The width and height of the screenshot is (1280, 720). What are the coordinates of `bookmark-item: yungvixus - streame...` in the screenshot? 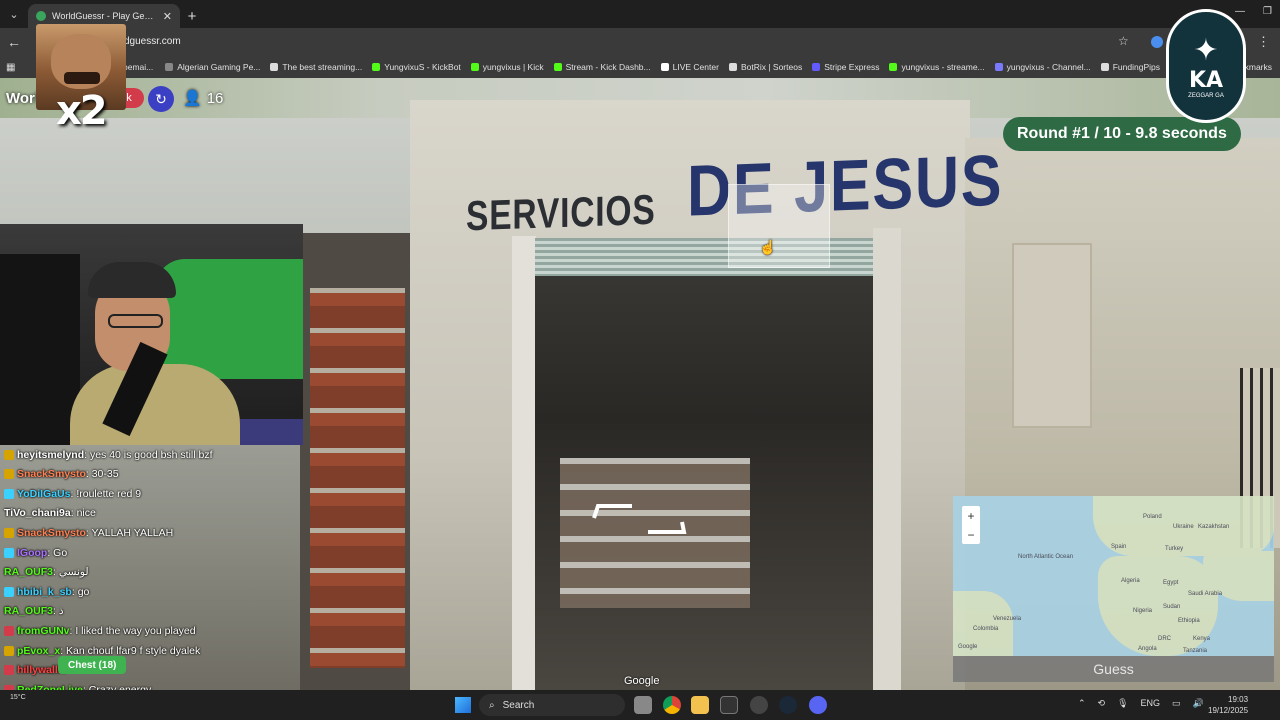 It's located at (936, 67).